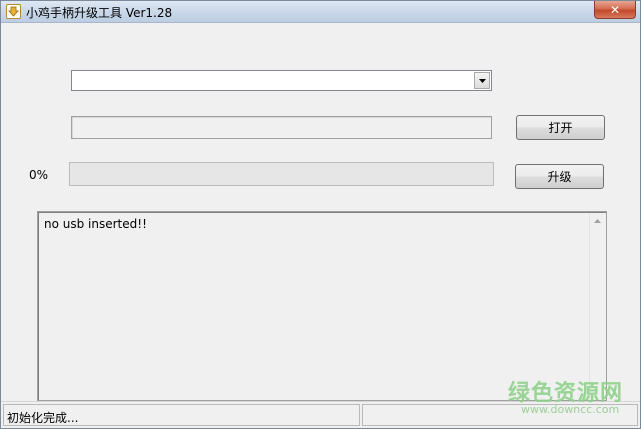  Describe the element at coordinates (39, 175) in the screenshot. I see `progress-percent: 0%` at that location.